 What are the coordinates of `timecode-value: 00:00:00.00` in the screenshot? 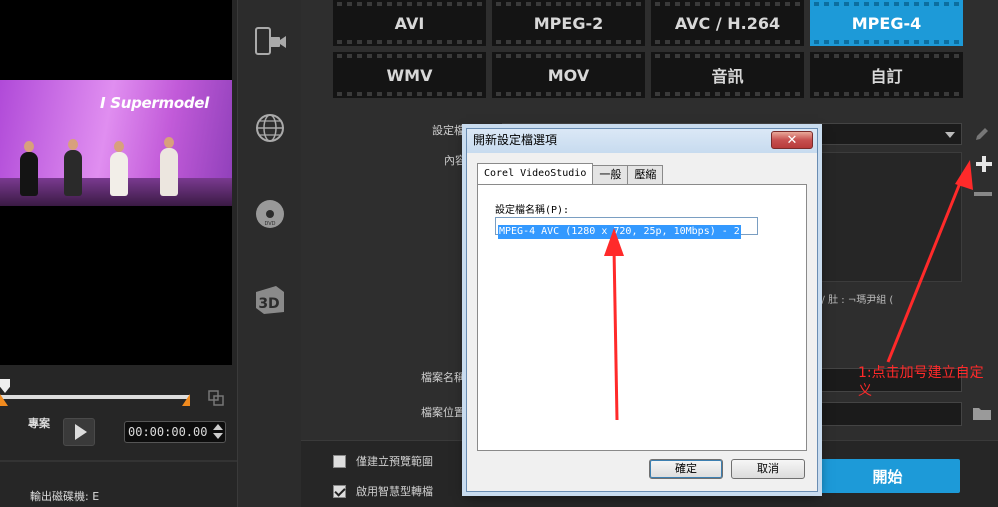 It's located at (168, 432).